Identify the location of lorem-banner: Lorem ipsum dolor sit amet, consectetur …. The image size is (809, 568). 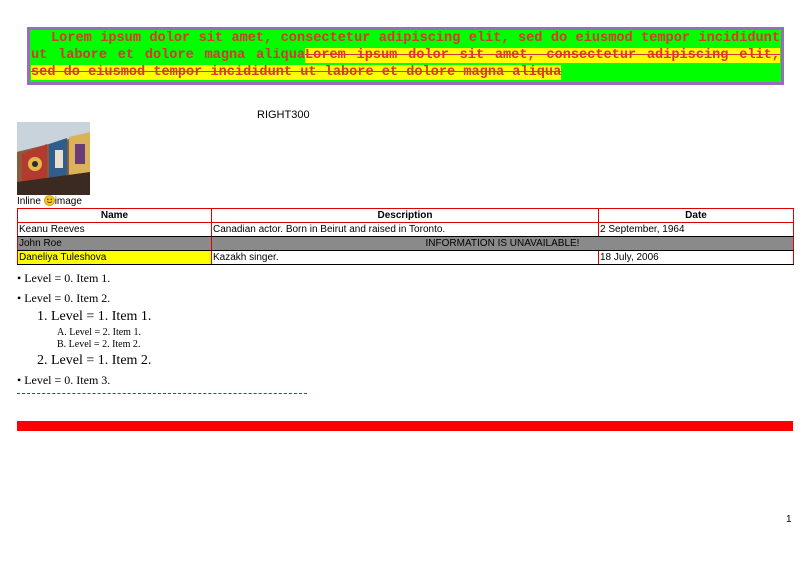
(405, 56).